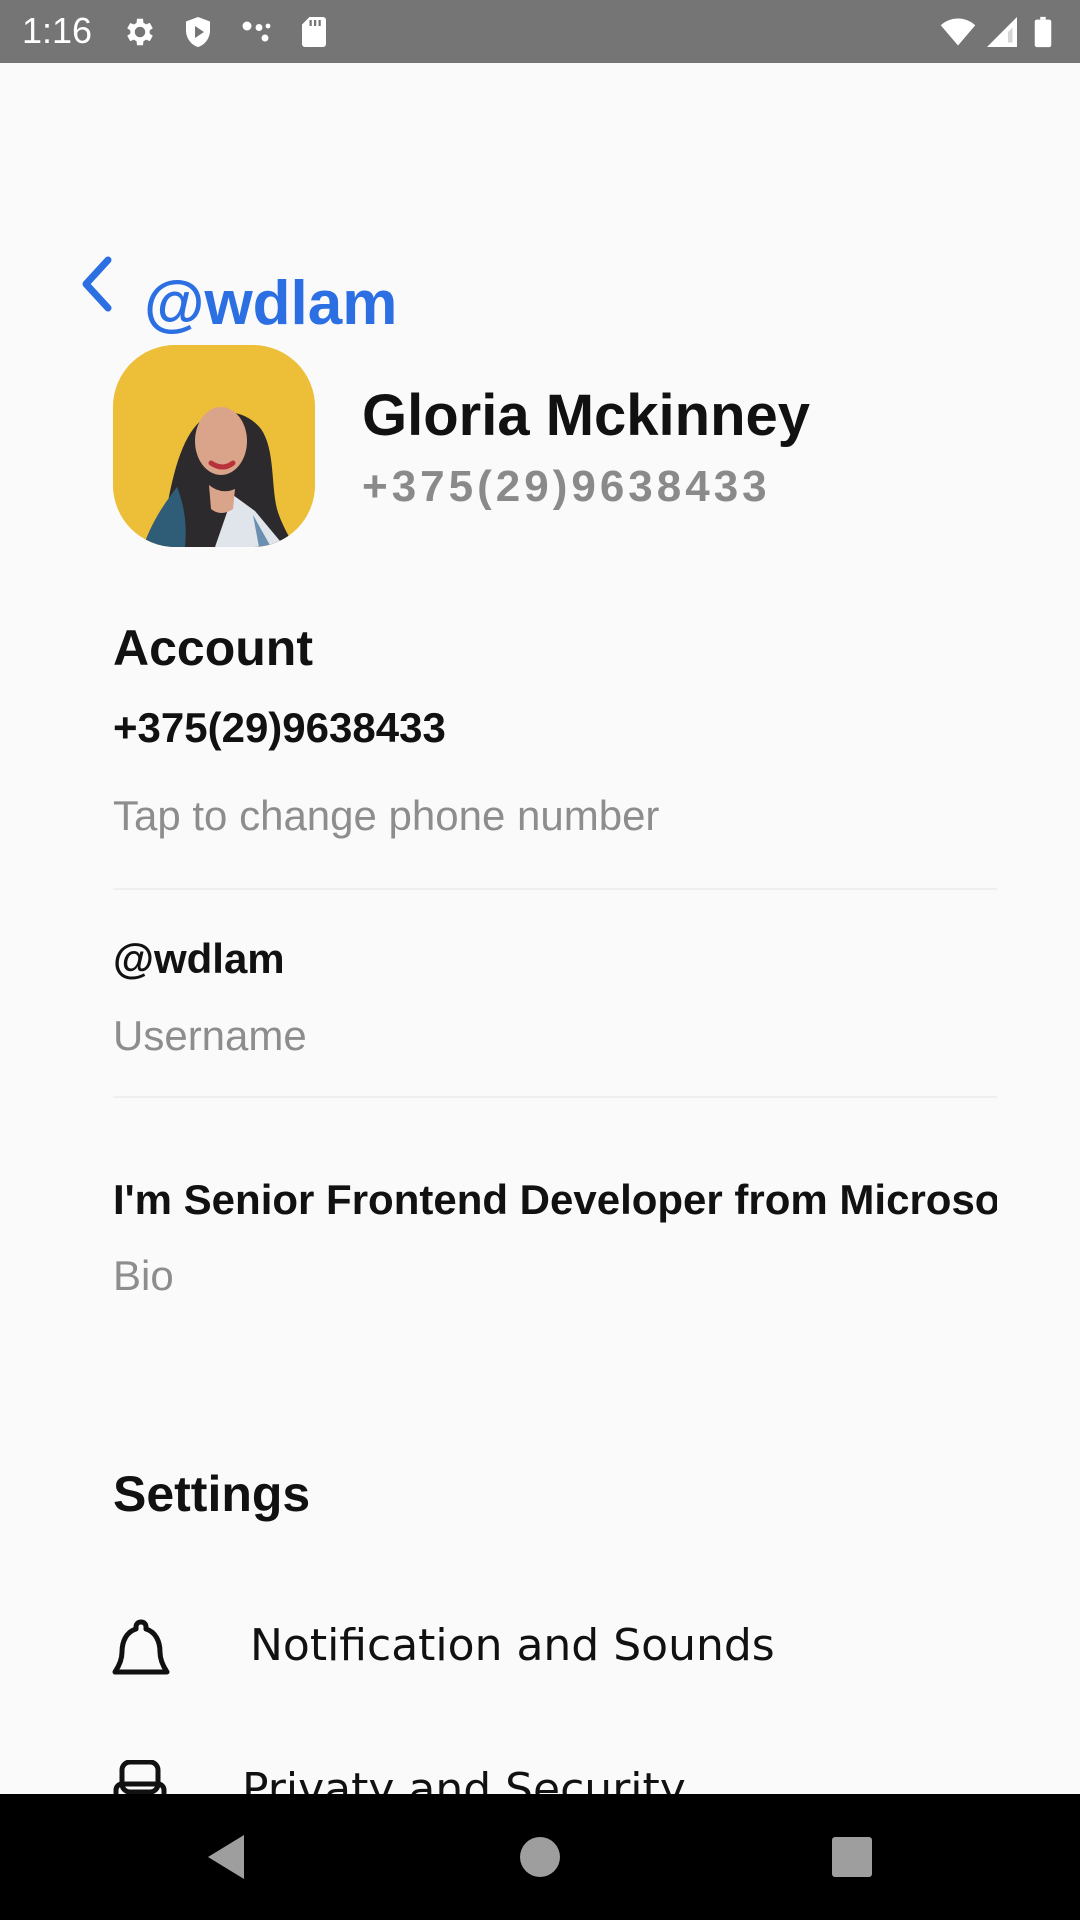 This screenshot has height=1920, width=1080. I want to click on profile-photo, so click(214, 446).